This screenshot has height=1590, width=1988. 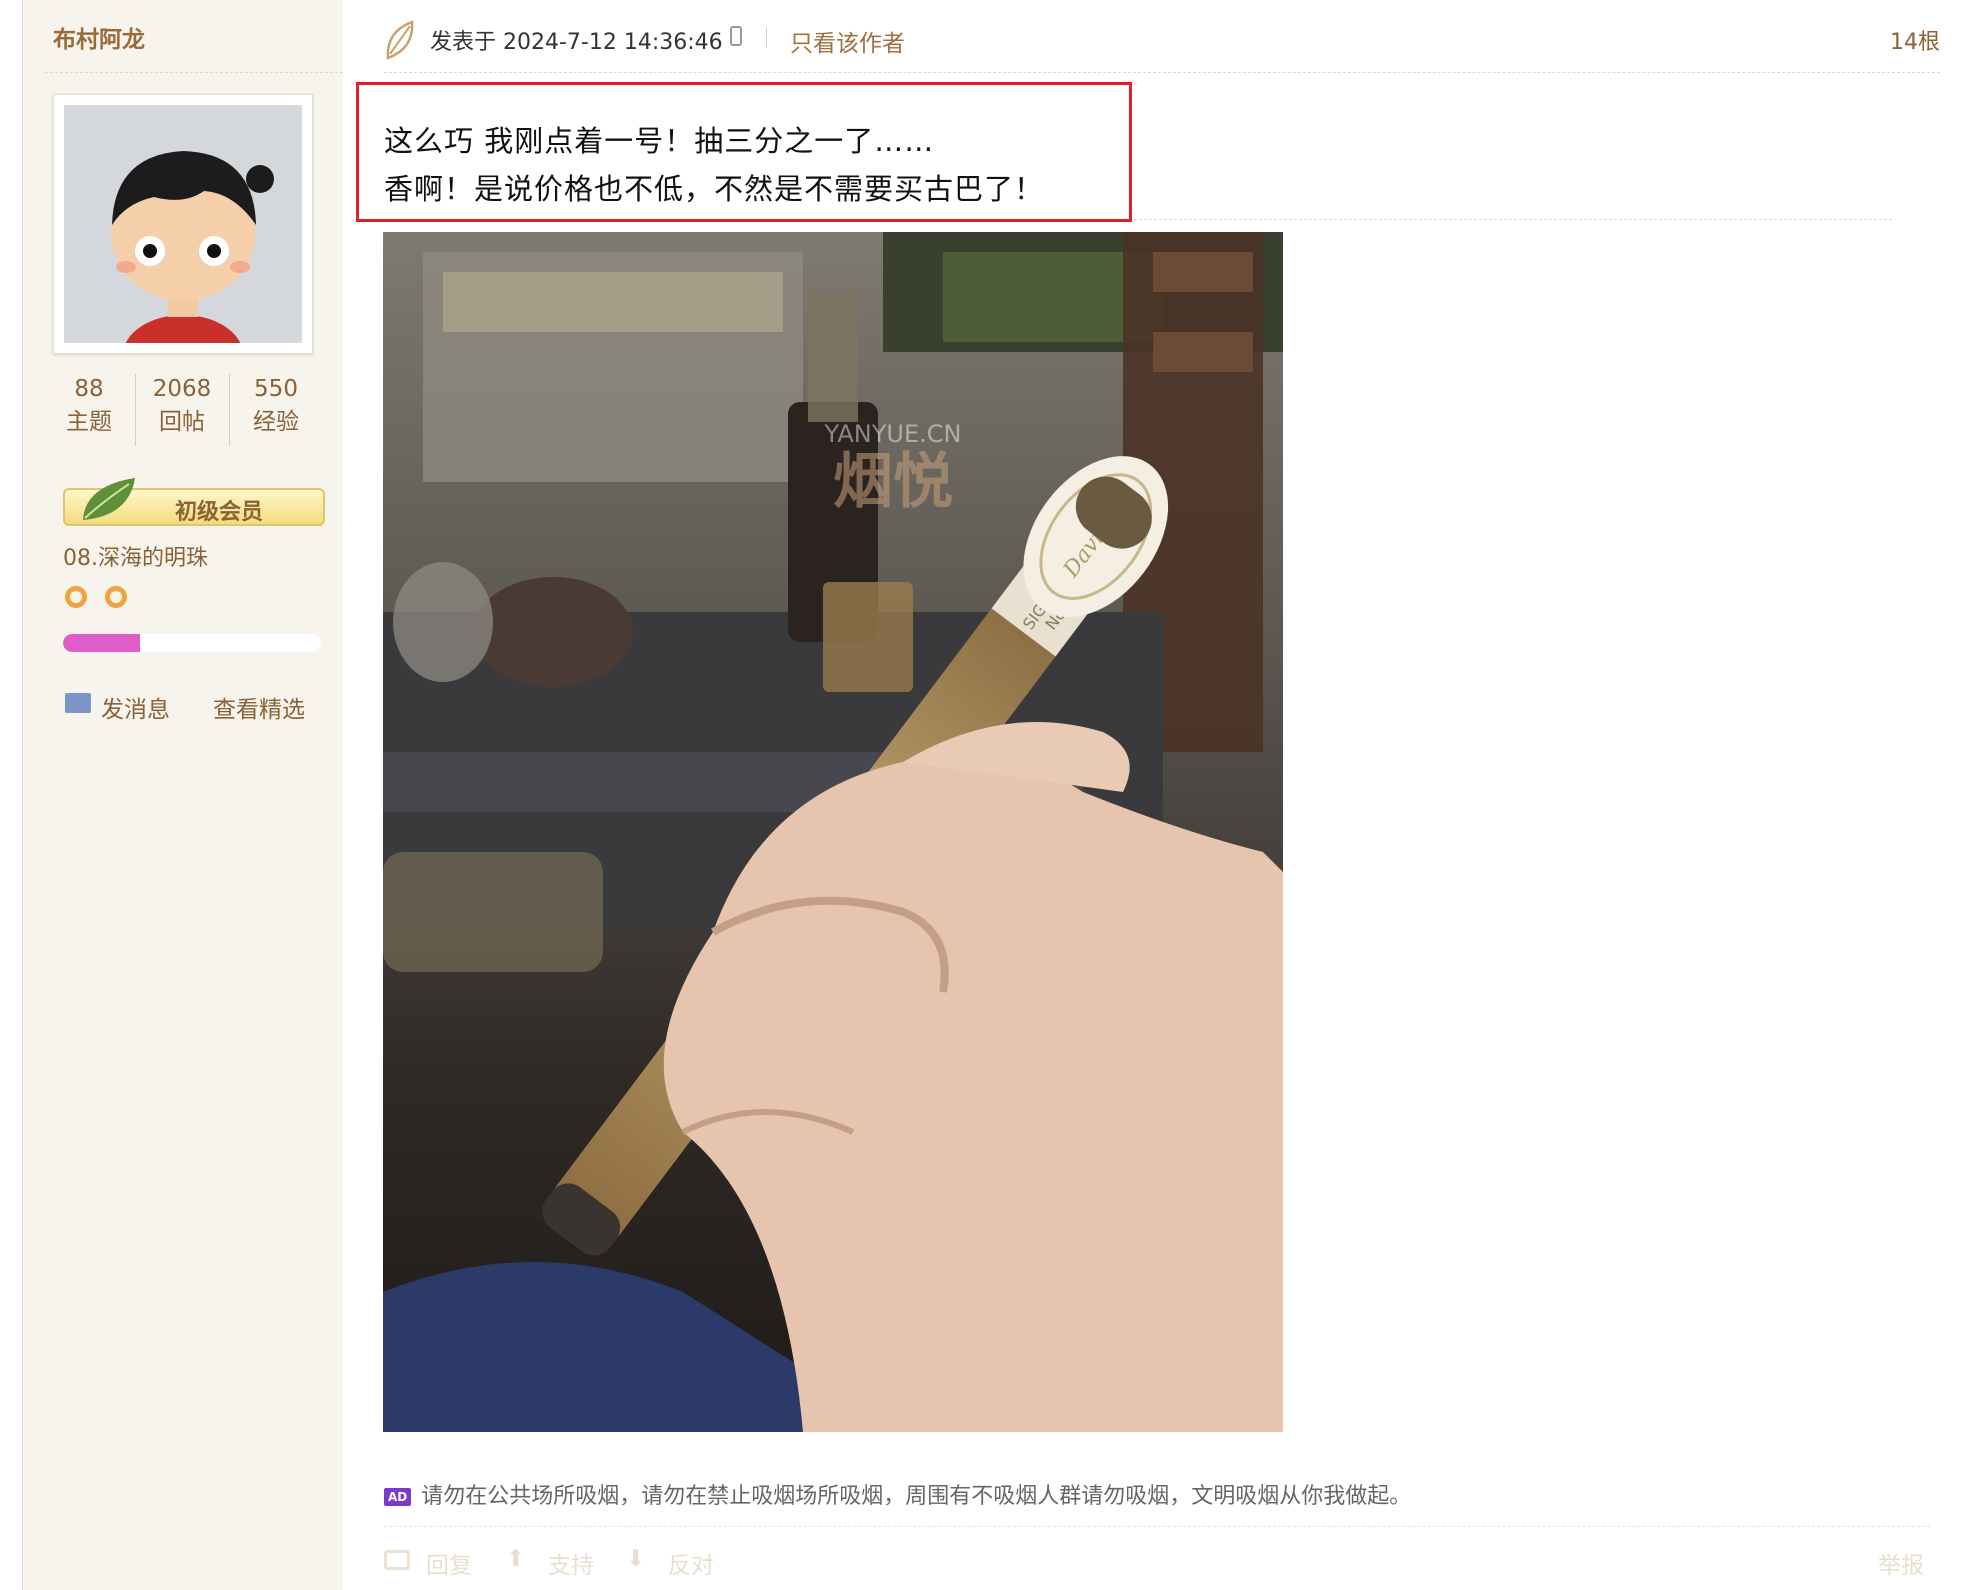 I want to click on oppose-label: 反对, so click(x=691, y=1566).